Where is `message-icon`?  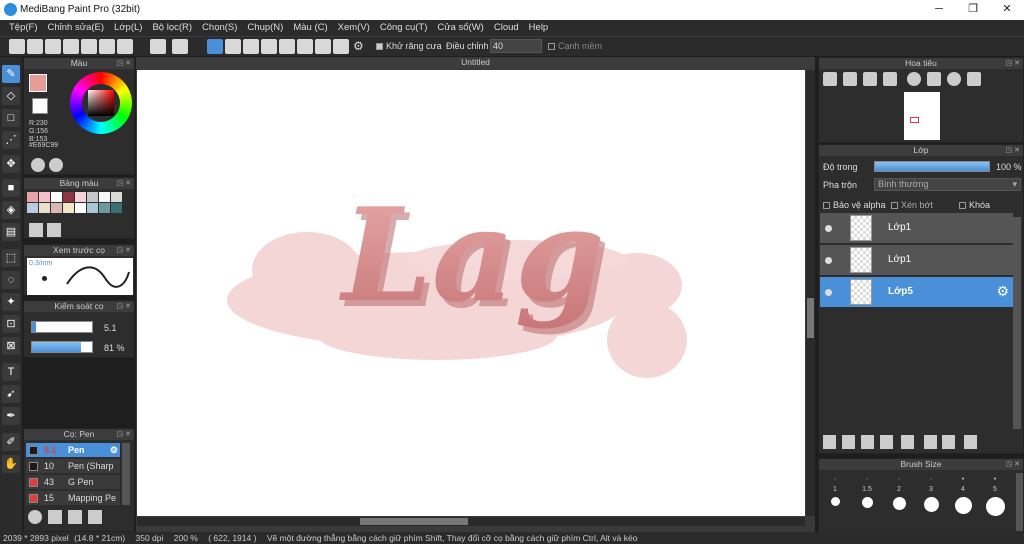
message-icon is located at coordinates (71, 46).